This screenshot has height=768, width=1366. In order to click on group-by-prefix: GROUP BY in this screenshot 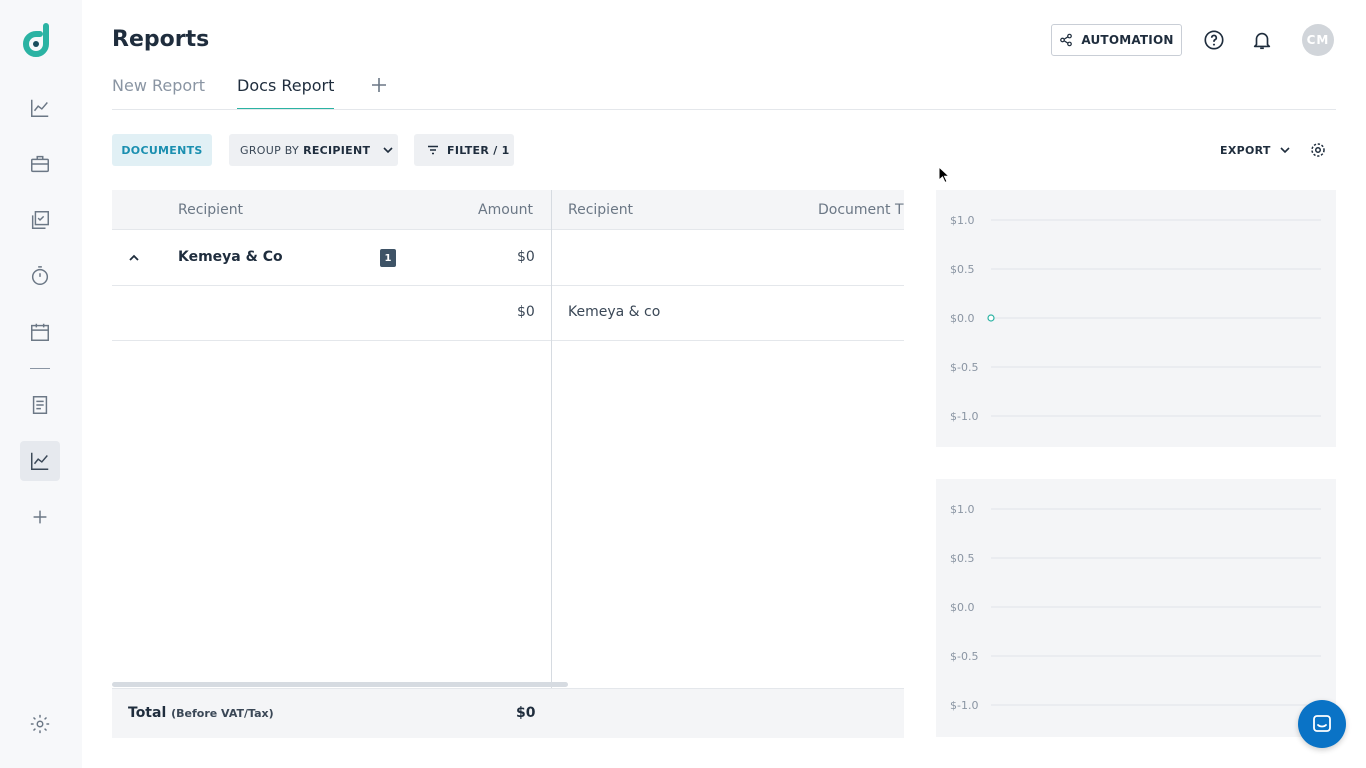, I will do `click(270, 150)`.